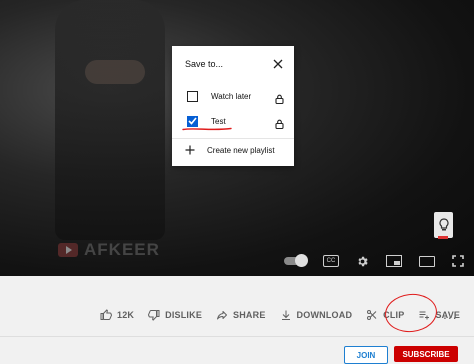  Describe the element at coordinates (218, 121) in the screenshot. I see `playlist-label: Test` at that location.